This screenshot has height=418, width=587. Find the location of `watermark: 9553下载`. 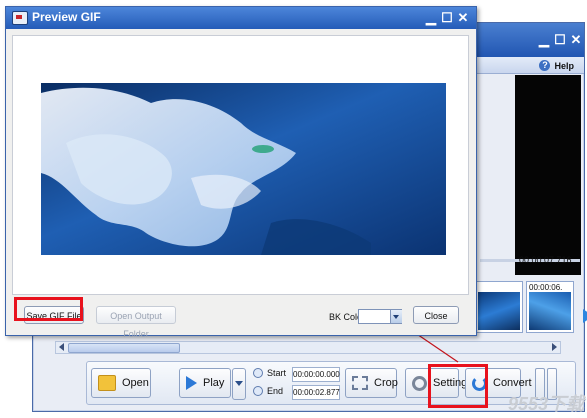

watermark: 9553下载 is located at coordinates (545, 404).